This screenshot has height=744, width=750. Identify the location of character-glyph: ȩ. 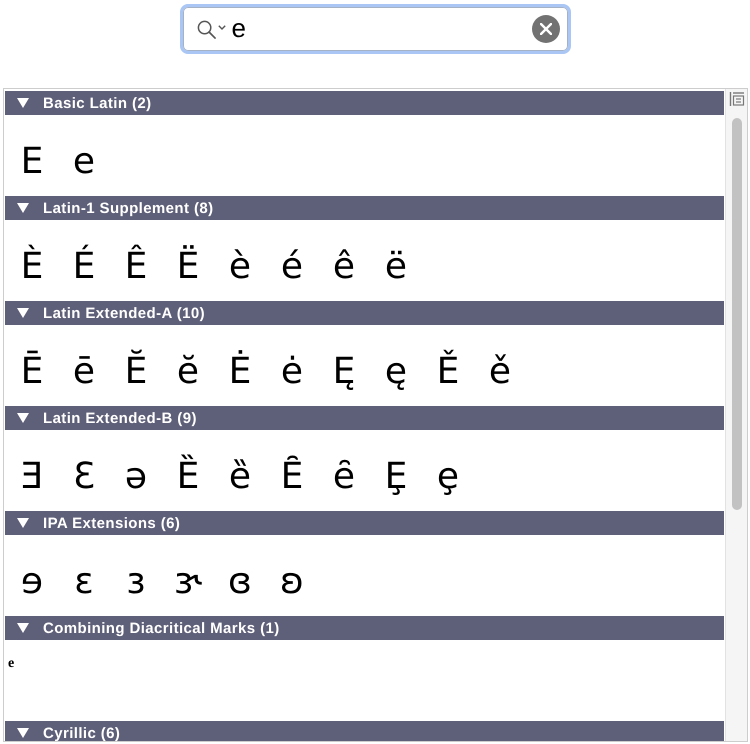
(448, 477).